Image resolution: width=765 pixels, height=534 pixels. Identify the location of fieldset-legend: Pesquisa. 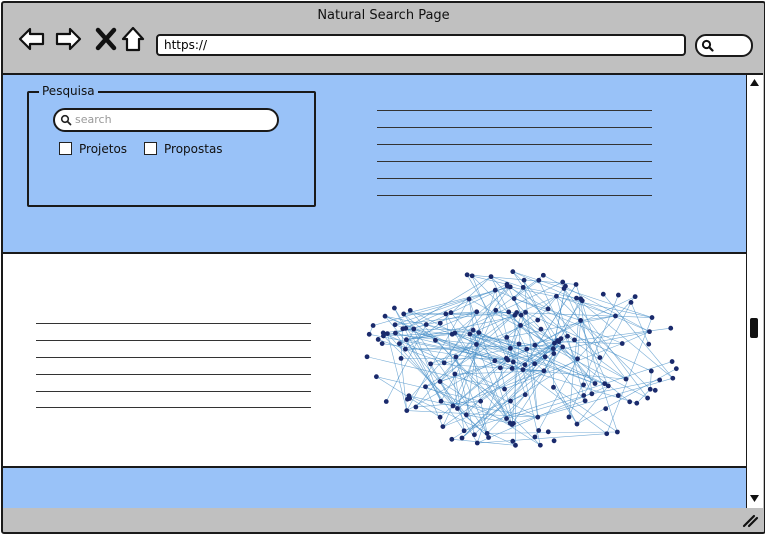
(68, 91).